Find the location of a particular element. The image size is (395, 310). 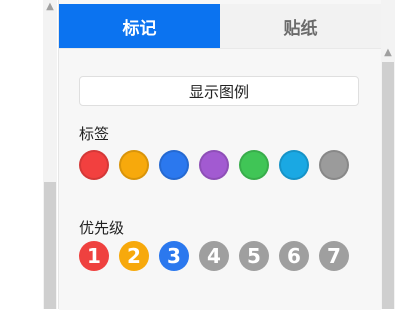

priority-badge: 6 is located at coordinates (294, 256).